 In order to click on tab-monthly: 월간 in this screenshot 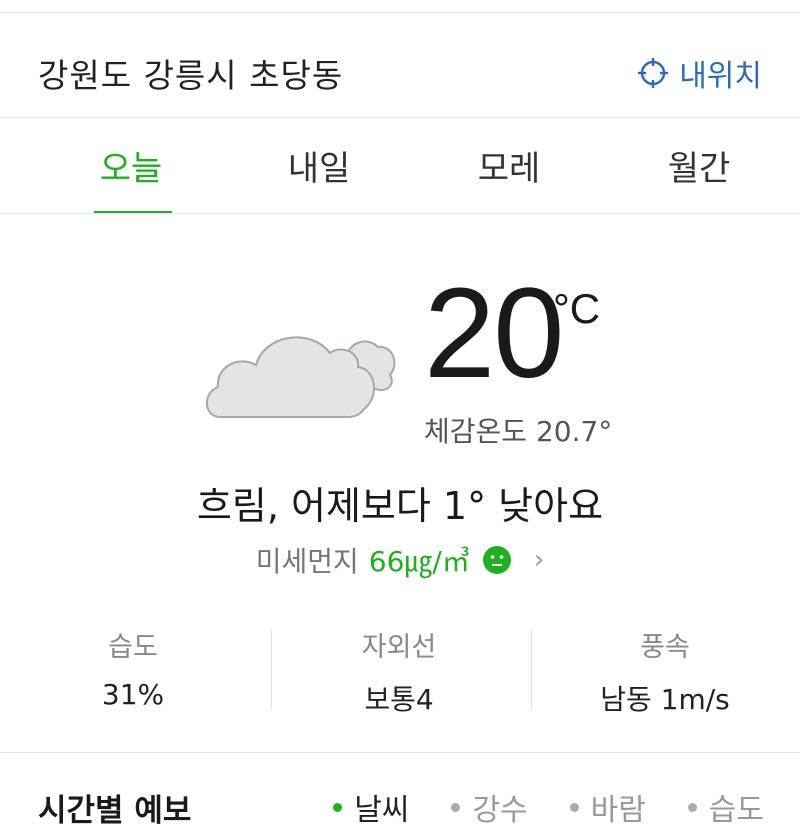, I will do `click(699, 165)`.